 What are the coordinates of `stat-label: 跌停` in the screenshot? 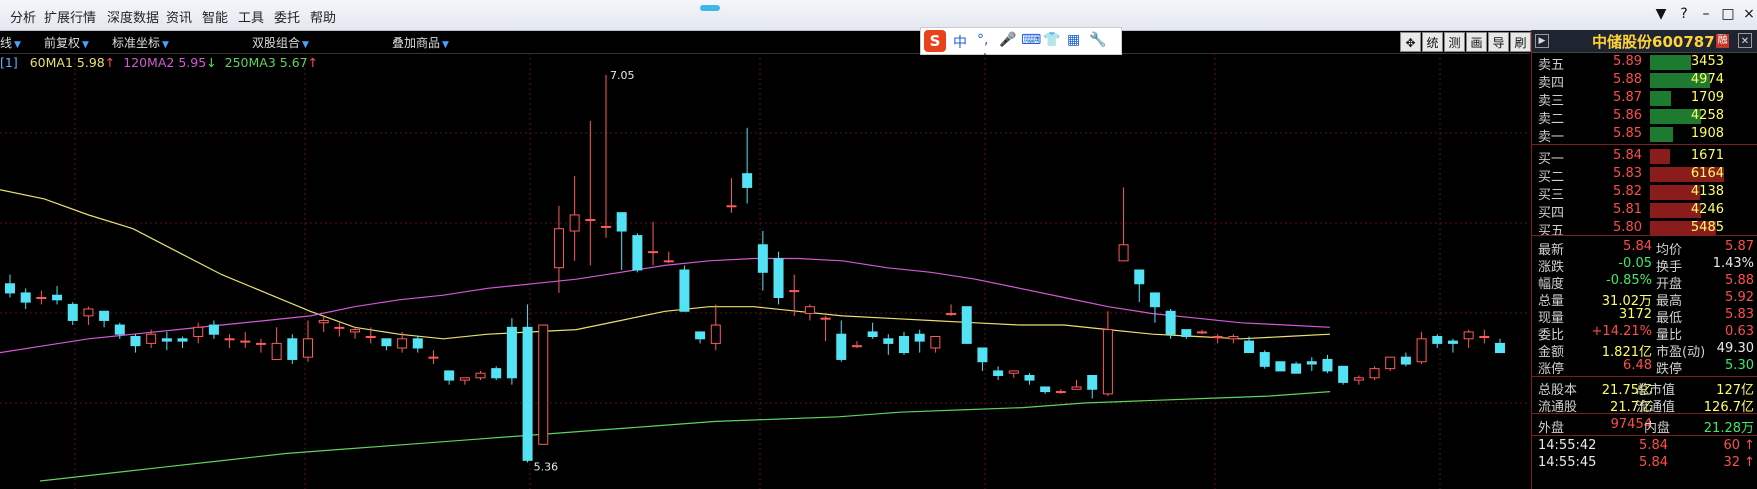 It's located at (1669, 369).